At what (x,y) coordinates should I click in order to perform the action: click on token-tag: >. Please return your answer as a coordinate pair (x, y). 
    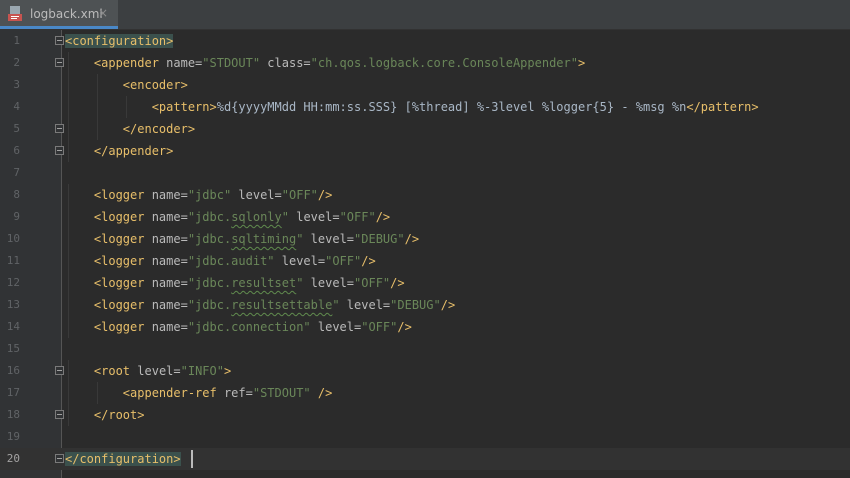
    Looking at the image, I should click on (227, 371).